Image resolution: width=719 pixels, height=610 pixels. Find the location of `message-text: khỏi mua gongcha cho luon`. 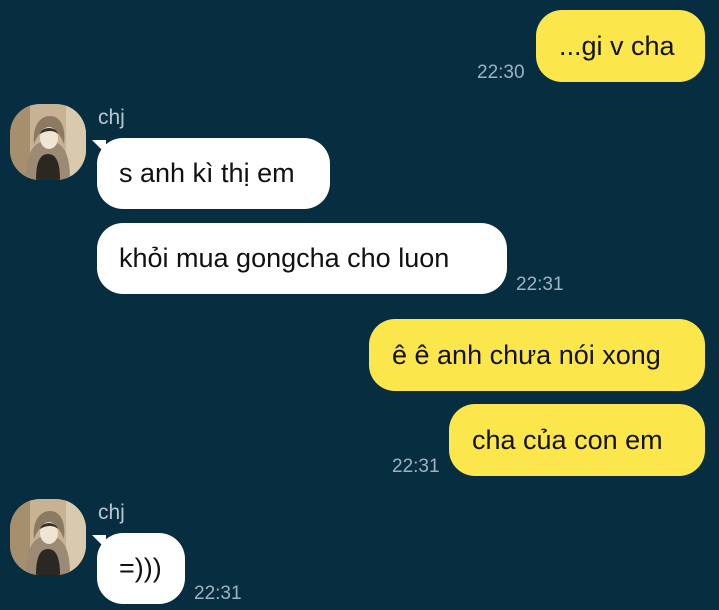

message-text: khỏi mua gongcha cho luon is located at coordinates (284, 258).